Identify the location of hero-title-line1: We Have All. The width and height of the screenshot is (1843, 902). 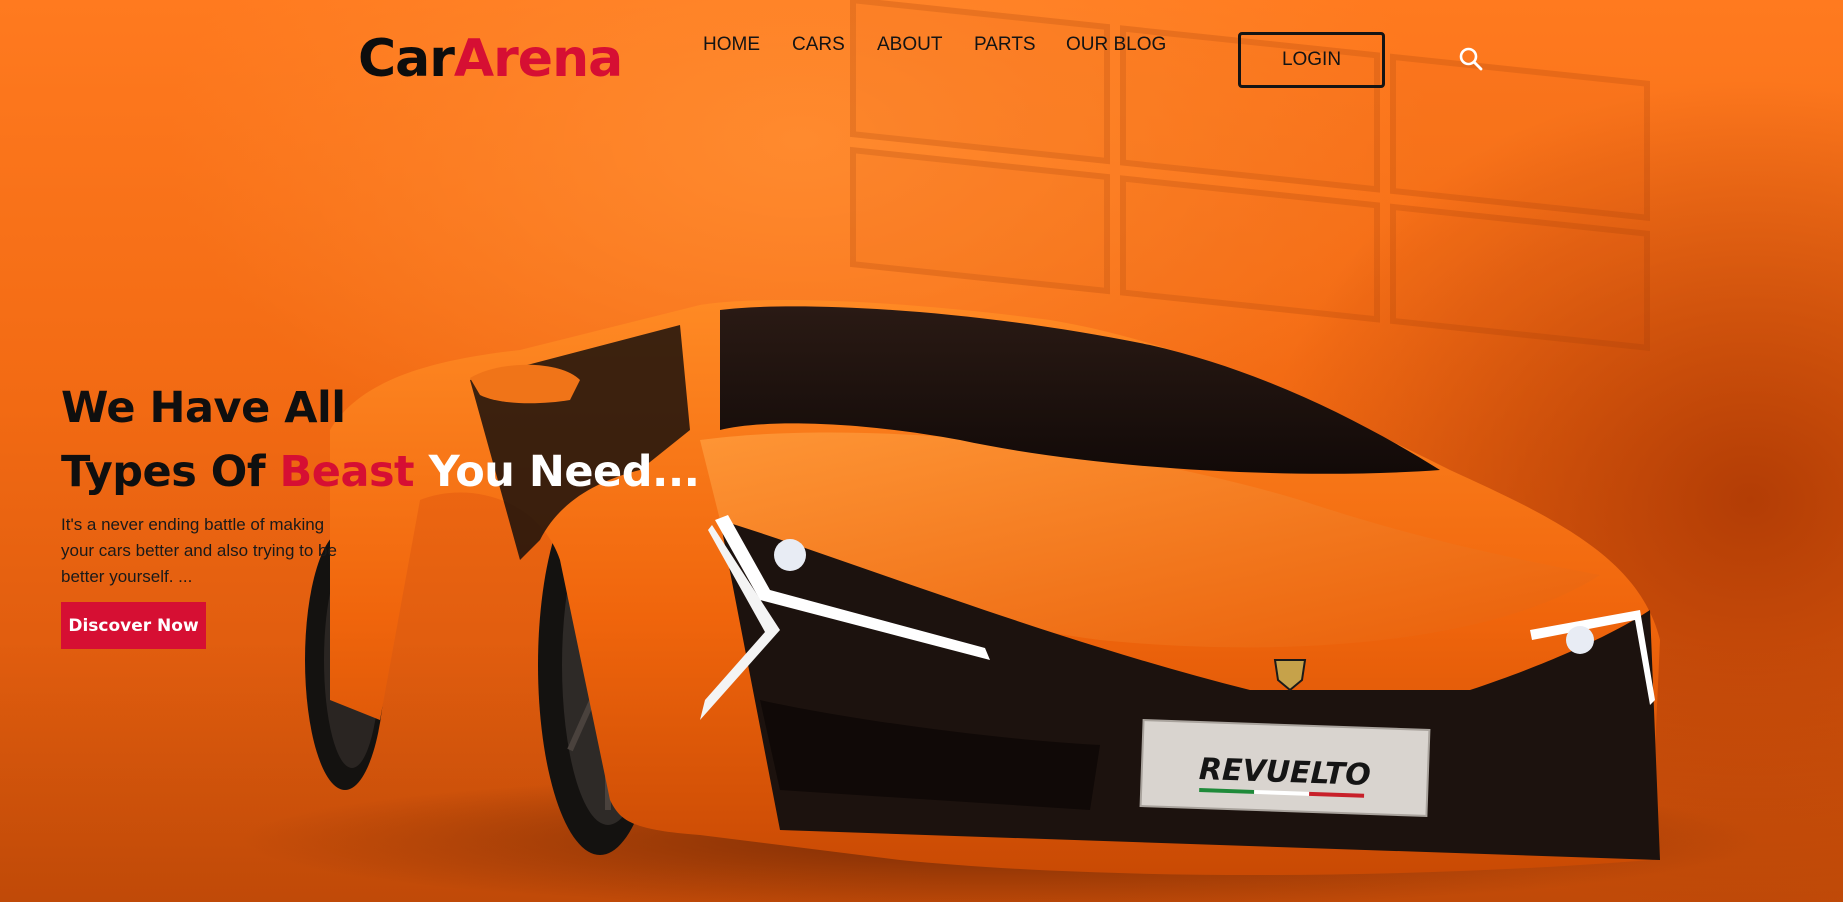
(203, 408).